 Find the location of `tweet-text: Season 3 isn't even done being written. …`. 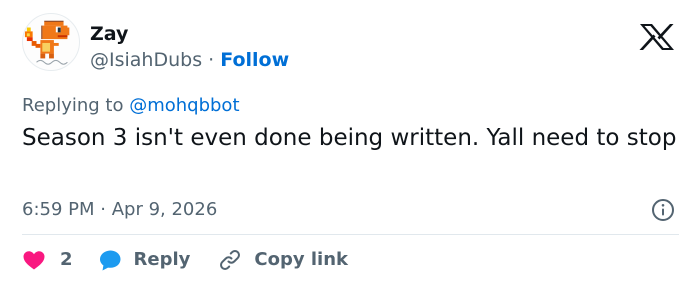

tweet-text: Season 3 isn't even done being written. … is located at coordinates (349, 138).